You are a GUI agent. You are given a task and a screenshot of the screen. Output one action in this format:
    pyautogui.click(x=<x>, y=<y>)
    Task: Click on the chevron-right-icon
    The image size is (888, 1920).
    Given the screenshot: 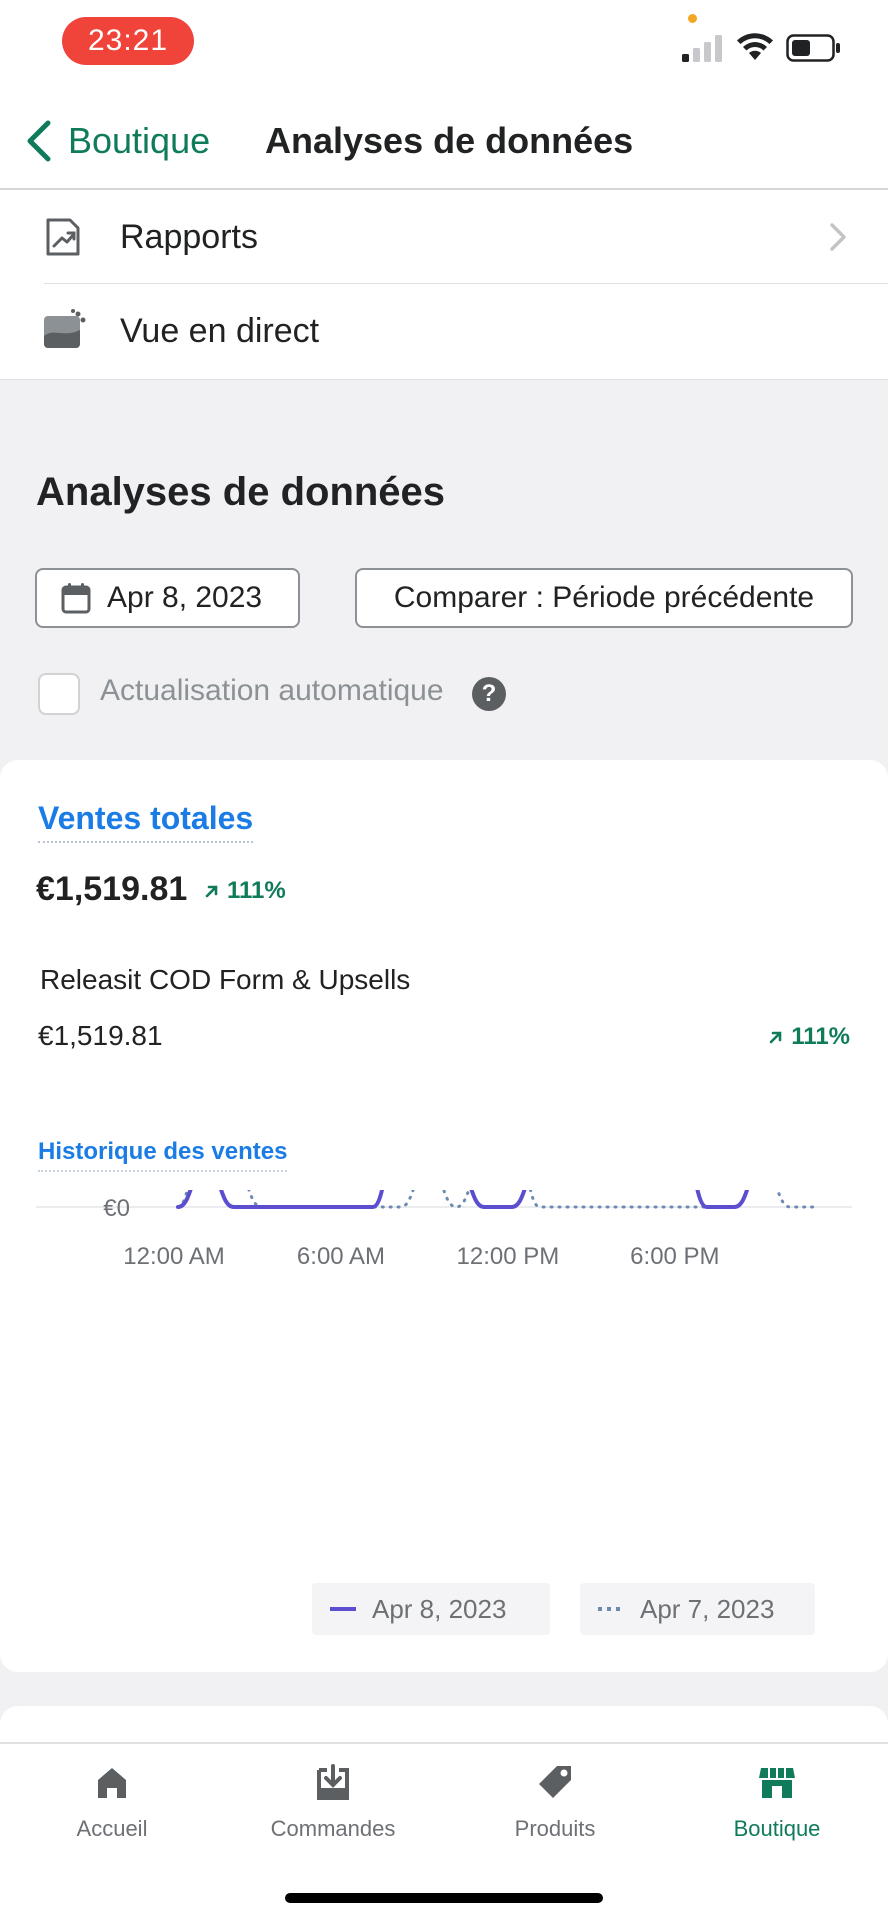 What is the action you would take?
    pyautogui.click(x=838, y=237)
    